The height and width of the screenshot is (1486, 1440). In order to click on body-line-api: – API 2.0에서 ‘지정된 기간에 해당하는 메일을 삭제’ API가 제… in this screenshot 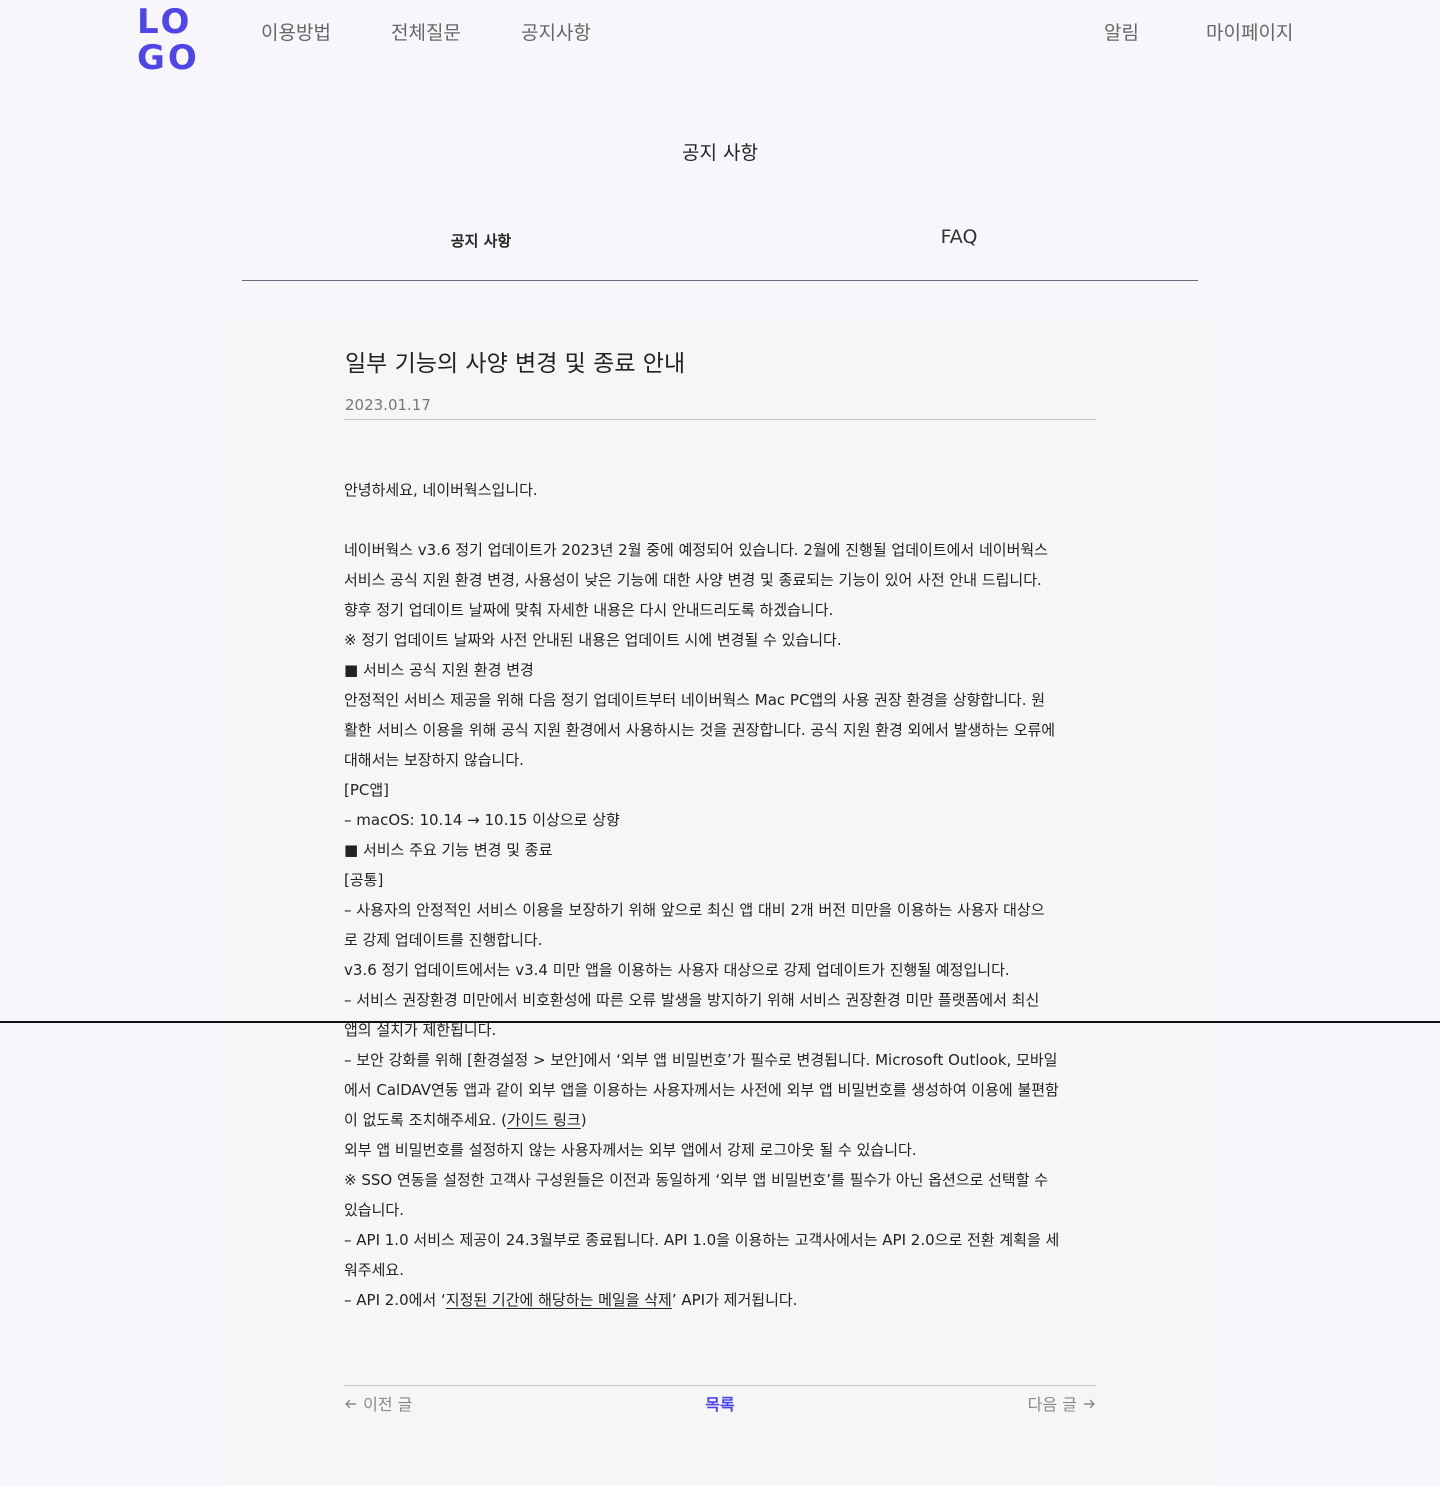, I will do `click(724, 1300)`.